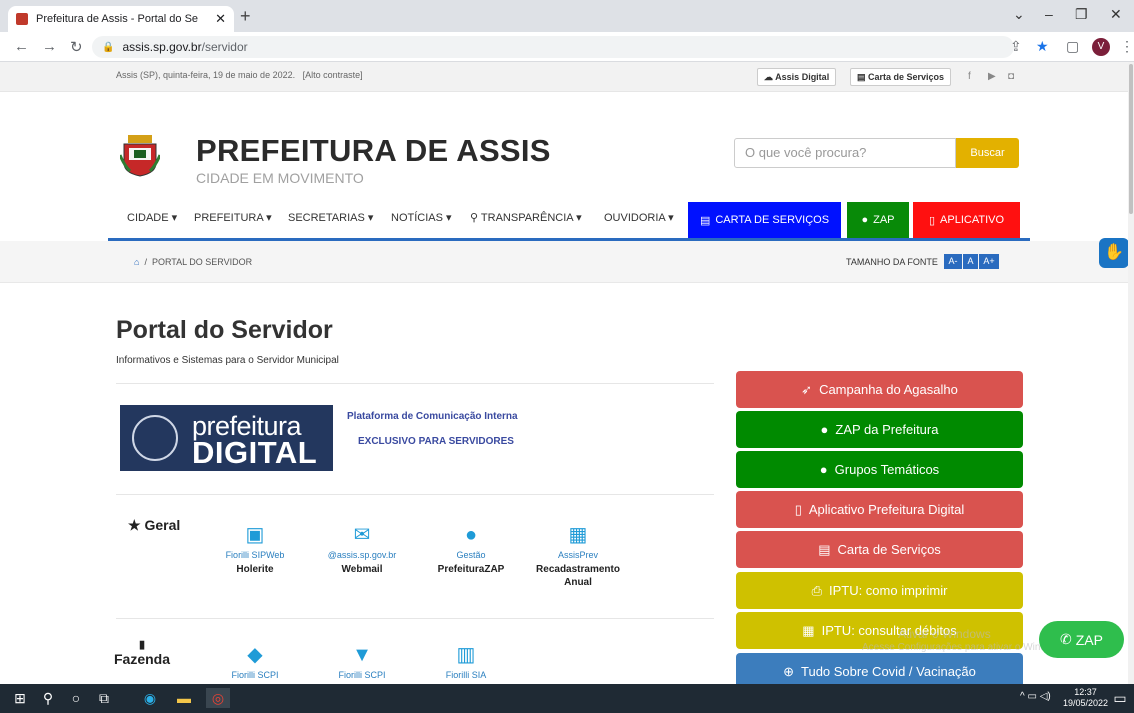 The image size is (1134, 713). I want to click on edge-icon: ◉, so click(150, 698).